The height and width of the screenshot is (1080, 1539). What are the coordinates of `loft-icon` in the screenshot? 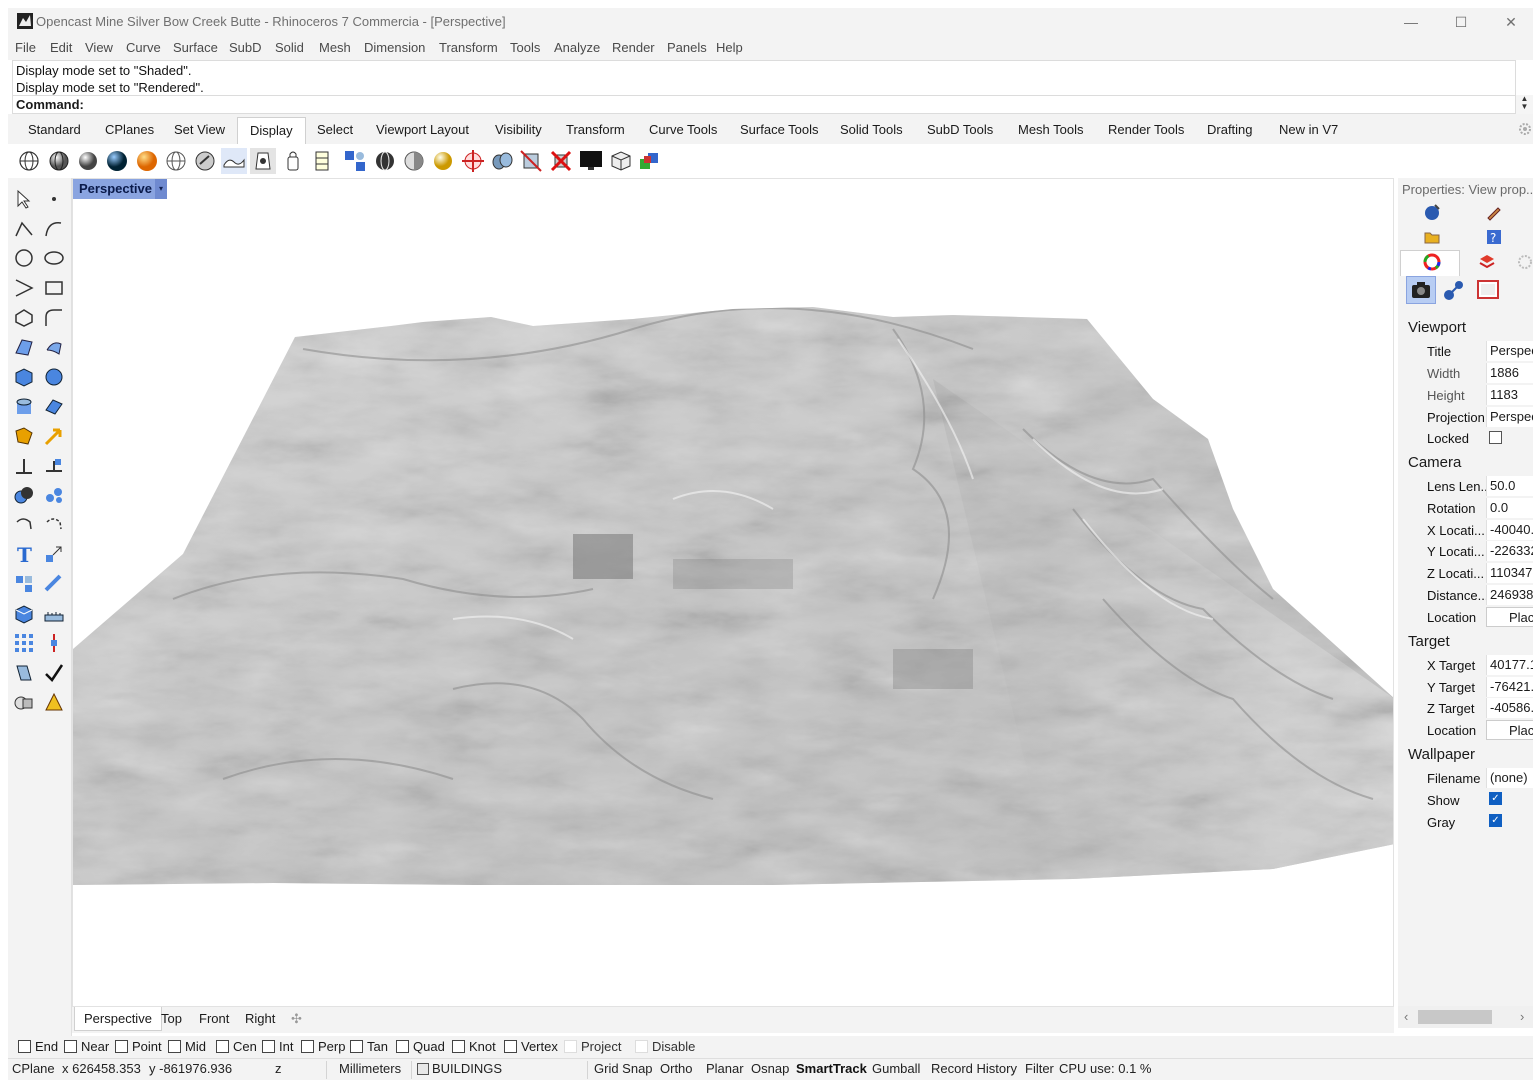 It's located at (54, 347).